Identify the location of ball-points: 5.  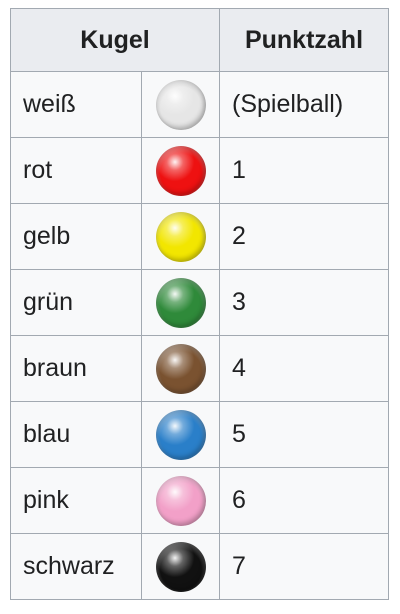
(304, 434).